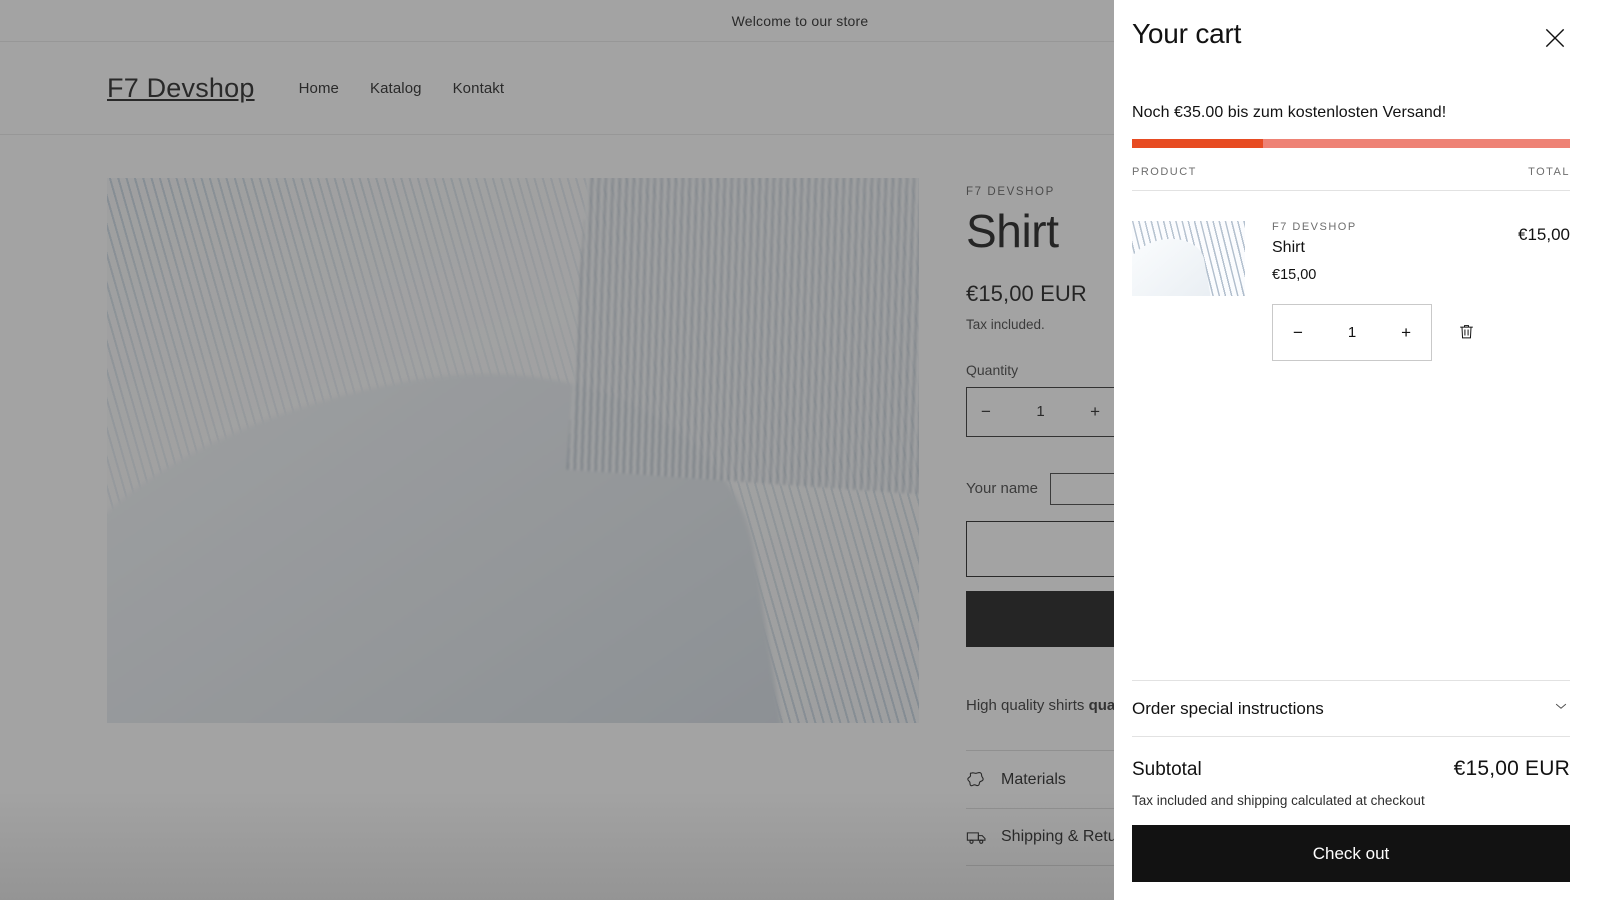 Image resolution: width=1600 pixels, height=900 pixels. I want to click on close-cart-button, so click(1555, 39).